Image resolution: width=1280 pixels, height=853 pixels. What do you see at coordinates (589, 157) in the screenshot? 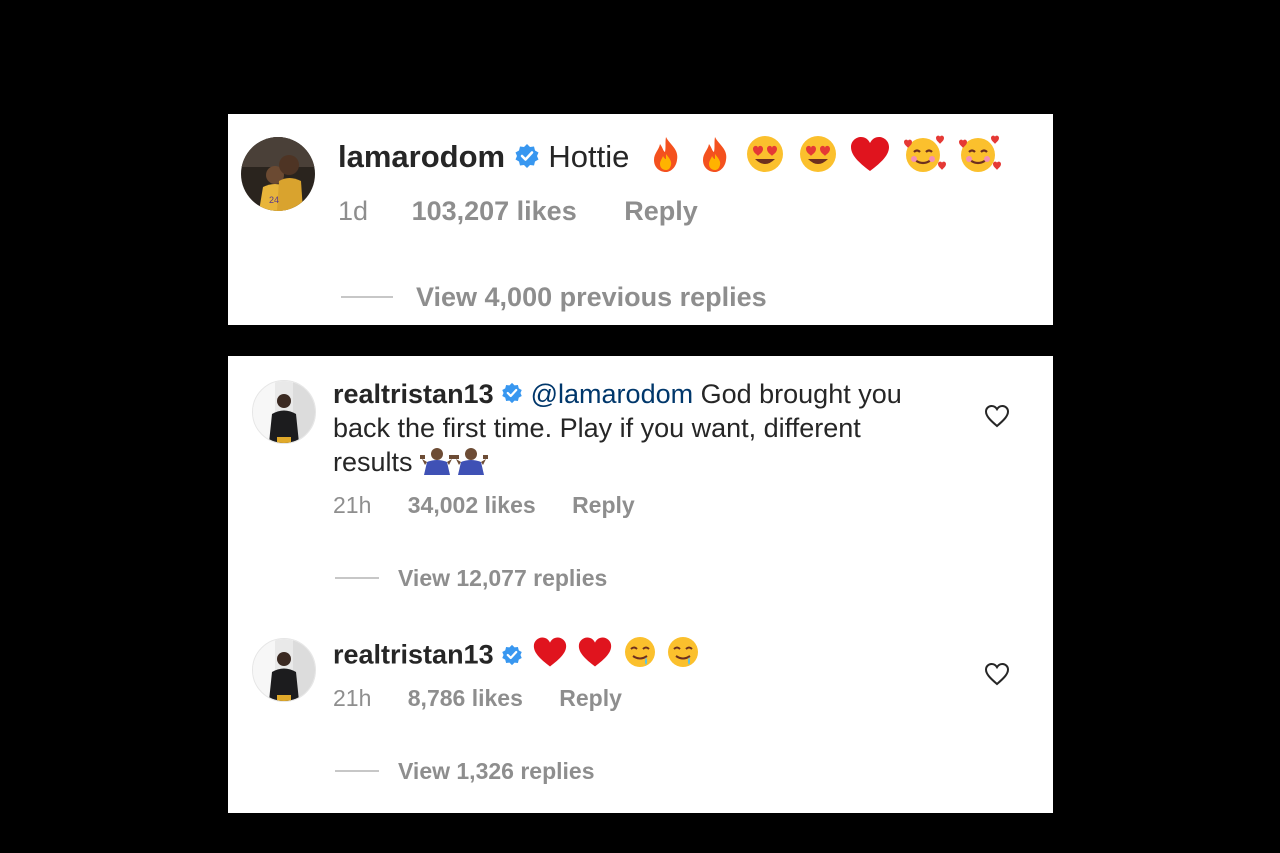
I see `comment-text: Hottie` at bounding box center [589, 157].